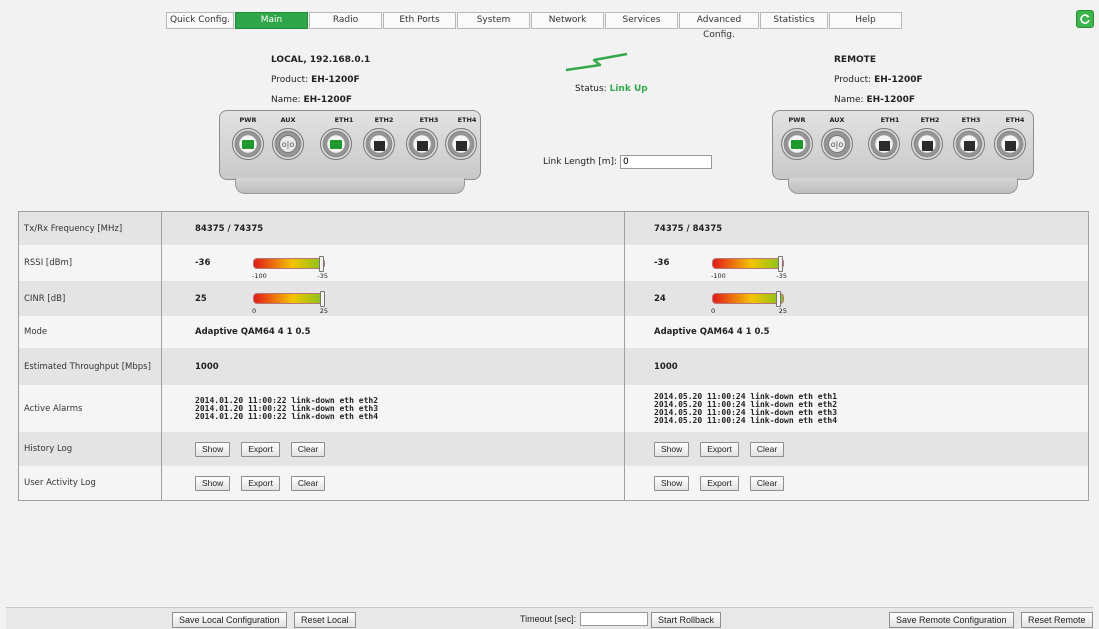 This screenshot has width=1099, height=629. What do you see at coordinates (767, 483) in the screenshot?
I see `remote-activity-clear-button: Clear` at bounding box center [767, 483].